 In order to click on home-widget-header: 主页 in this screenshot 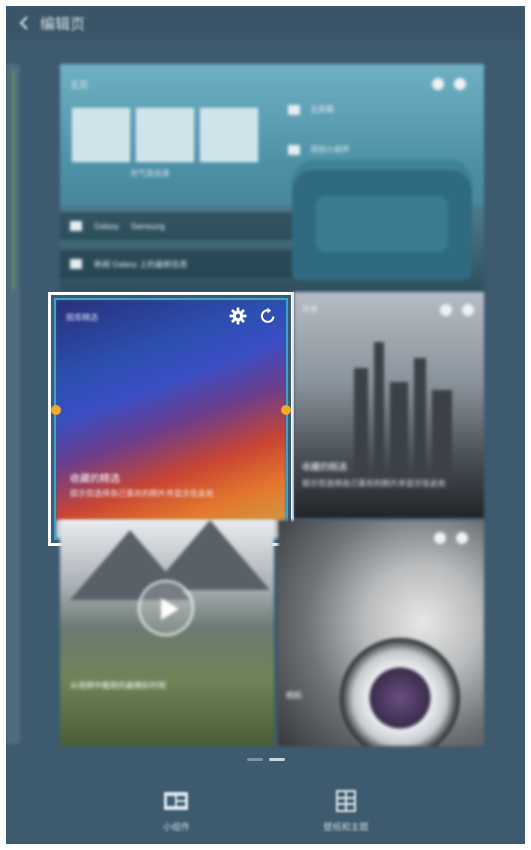, I will do `click(79, 85)`.